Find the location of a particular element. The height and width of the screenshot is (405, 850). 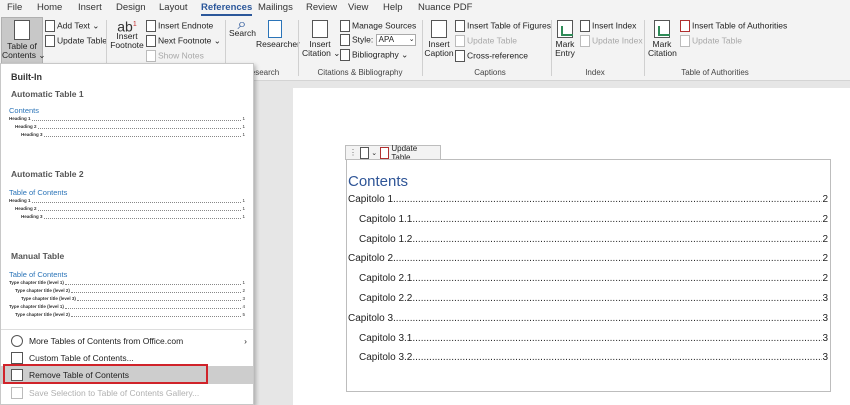

table-of-contents-button: Table of Contents ⌄ is located at coordinates (23, 41).